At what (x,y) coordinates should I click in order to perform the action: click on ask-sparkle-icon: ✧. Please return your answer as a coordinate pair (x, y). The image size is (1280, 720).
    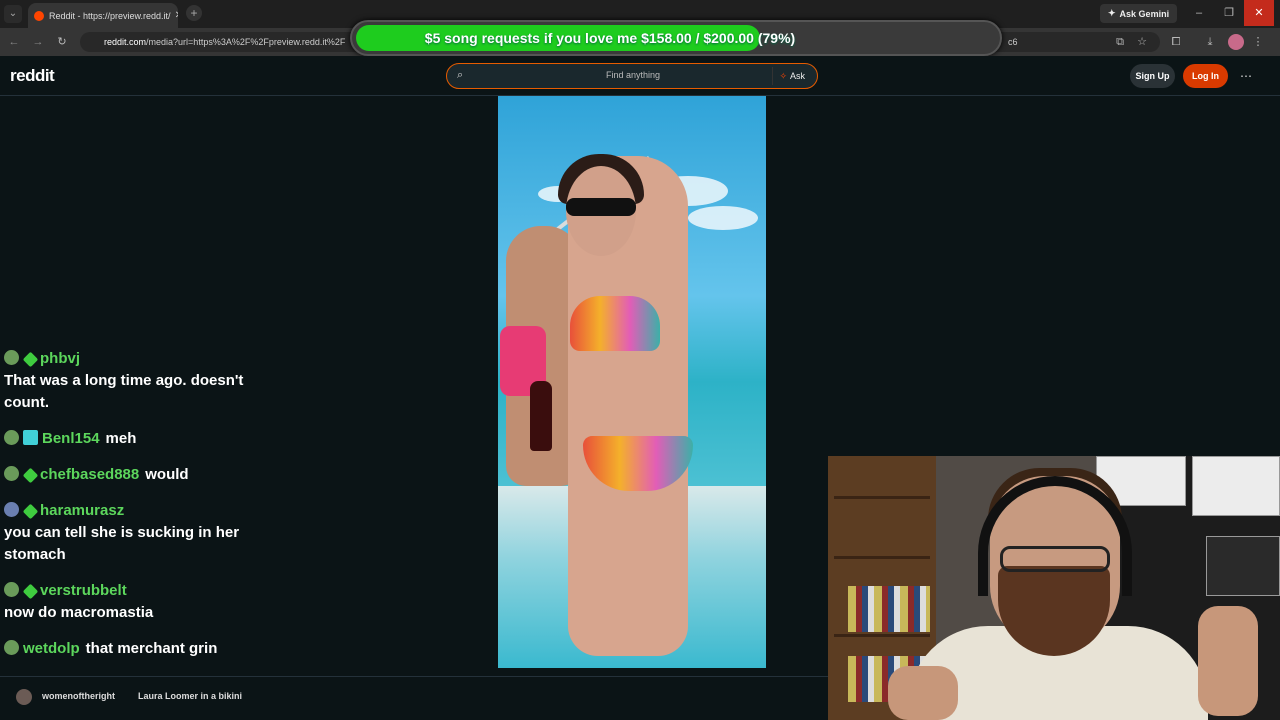
    Looking at the image, I should click on (783, 75).